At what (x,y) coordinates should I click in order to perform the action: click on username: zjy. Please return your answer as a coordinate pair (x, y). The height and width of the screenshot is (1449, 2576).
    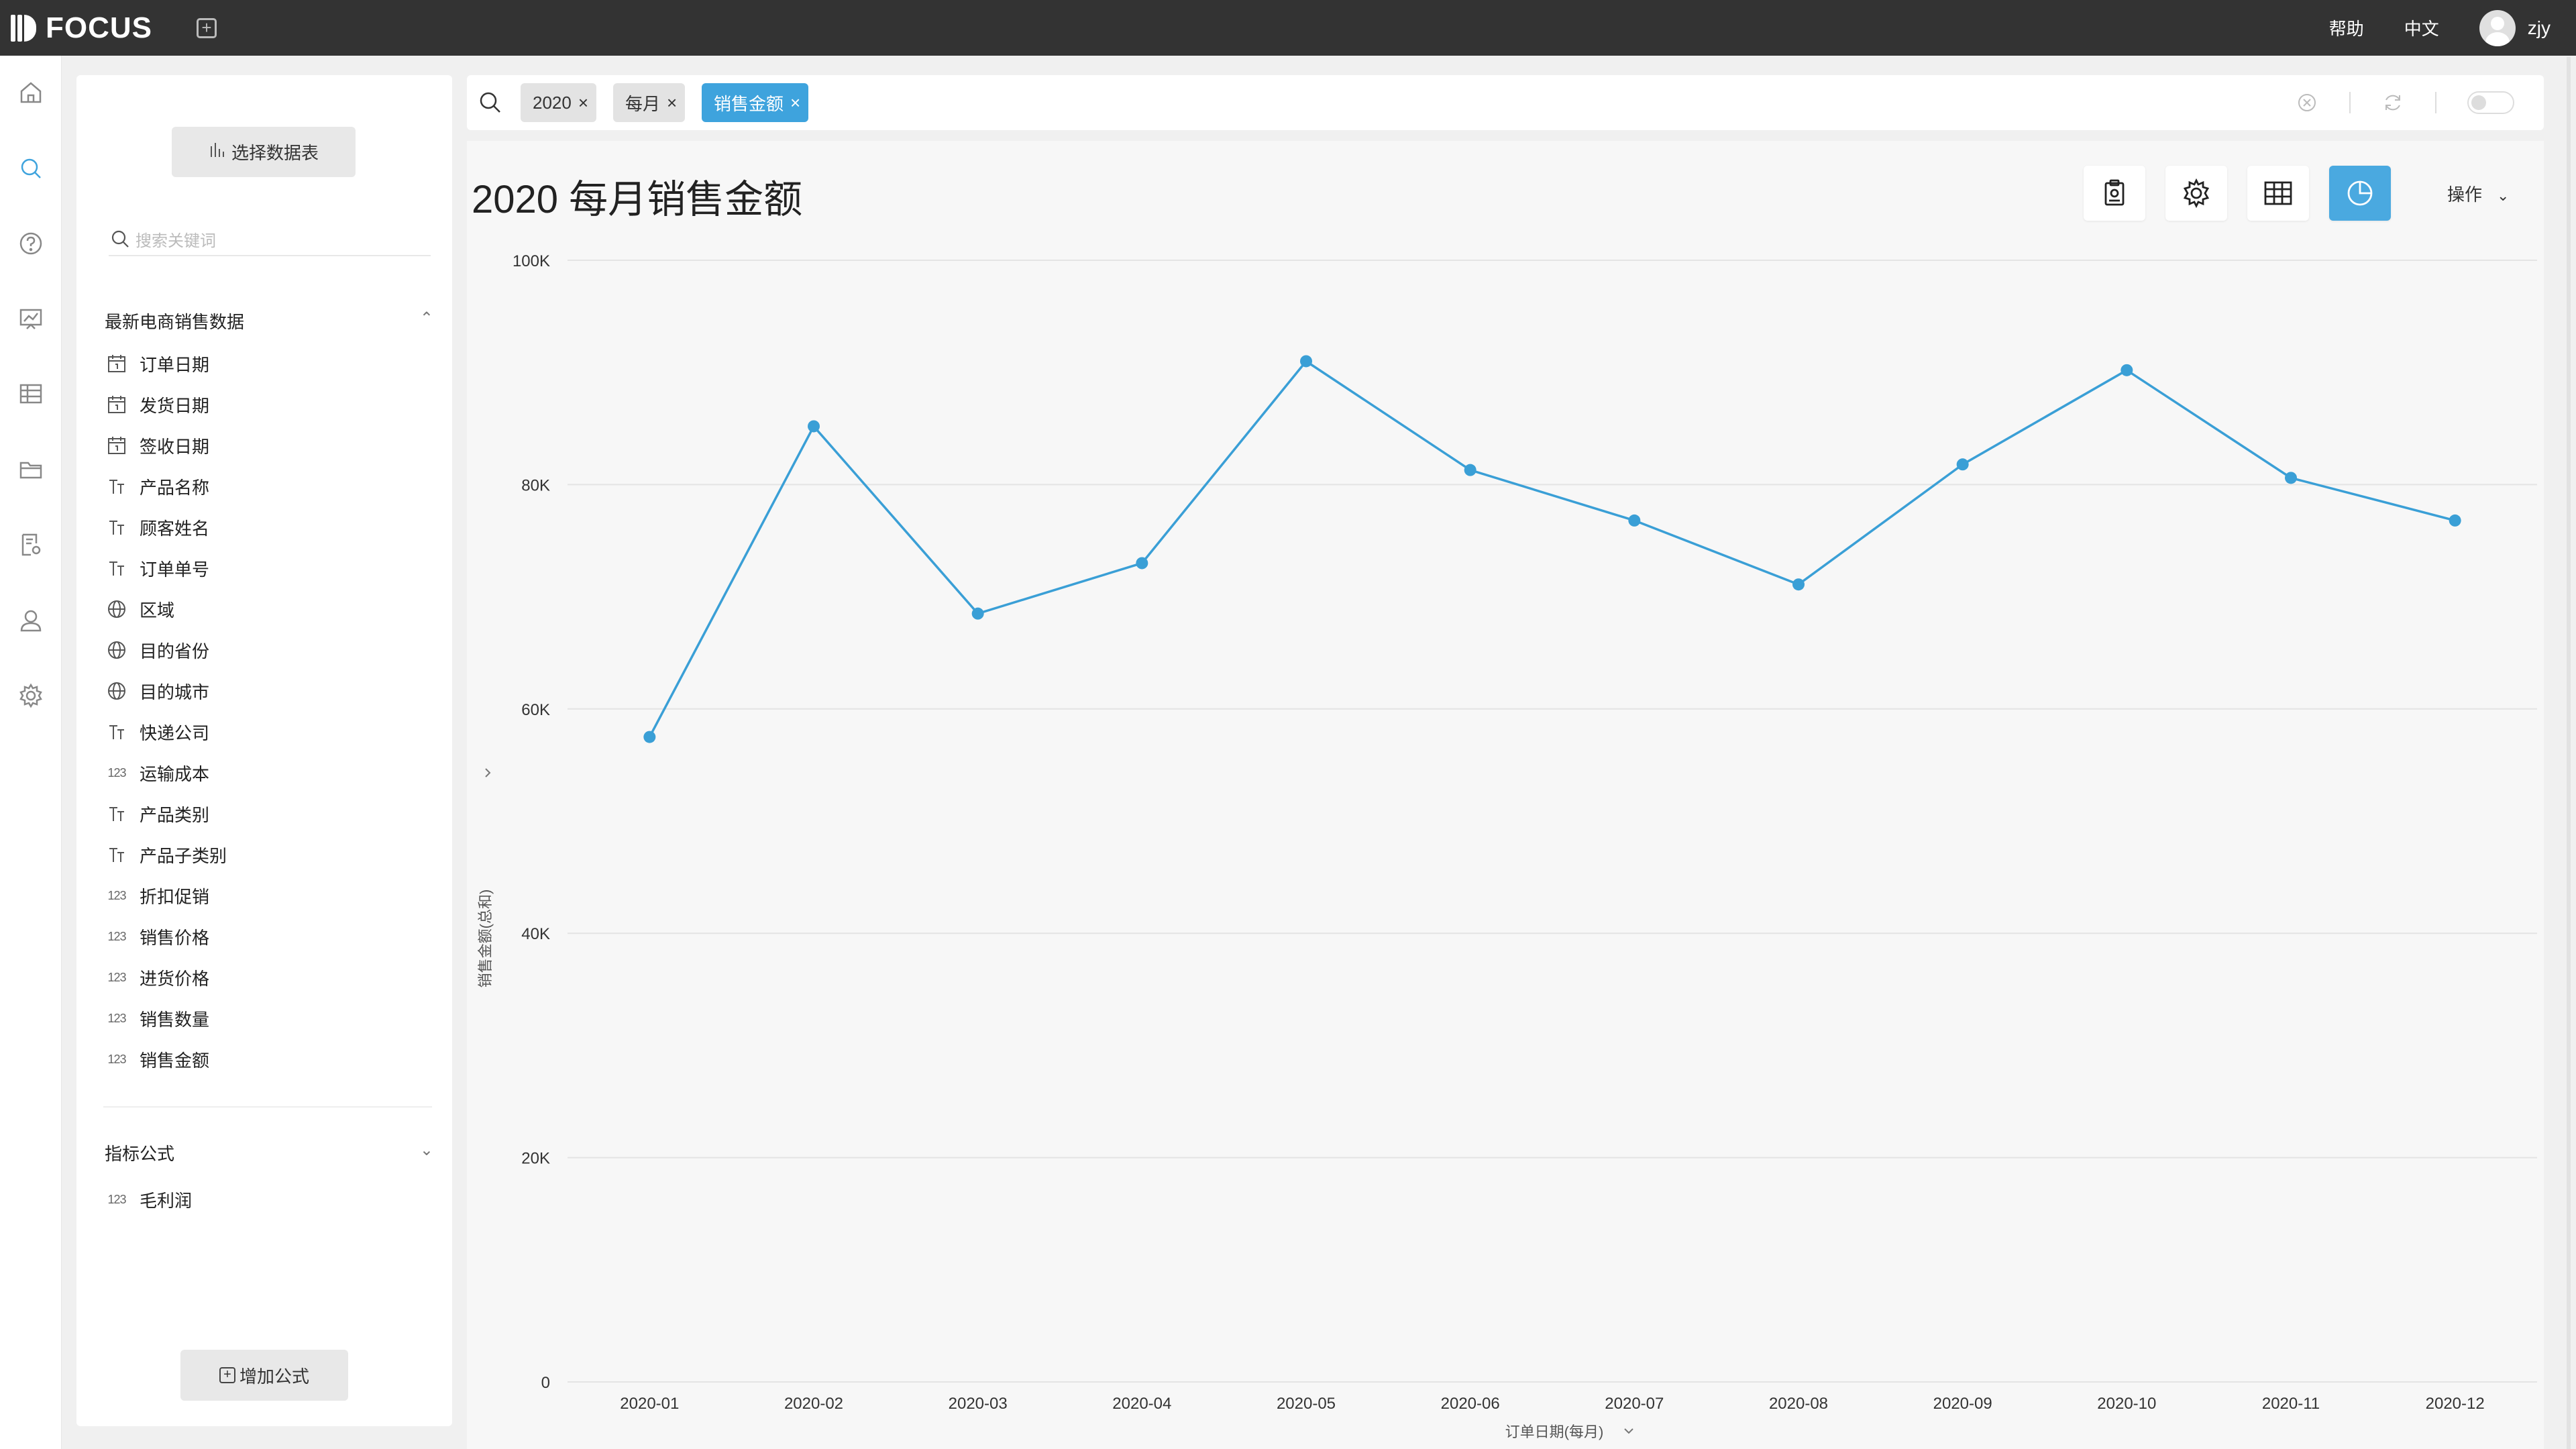
    Looking at the image, I should click on (2539, 28).